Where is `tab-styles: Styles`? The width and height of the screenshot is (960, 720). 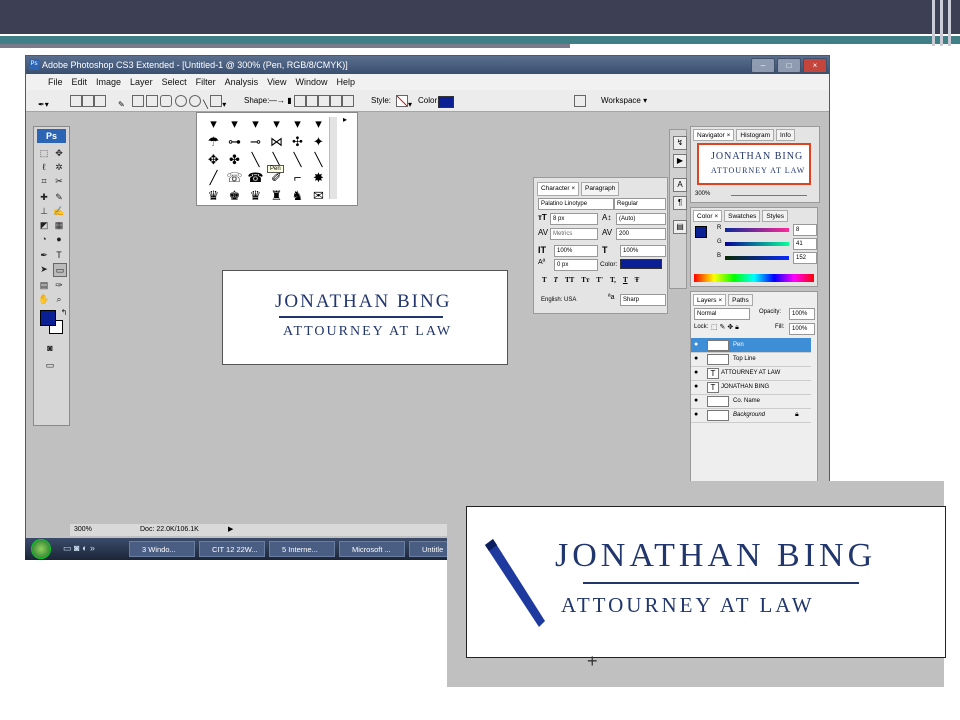
tab-styles: Styles is located at coordinates (775, 216).